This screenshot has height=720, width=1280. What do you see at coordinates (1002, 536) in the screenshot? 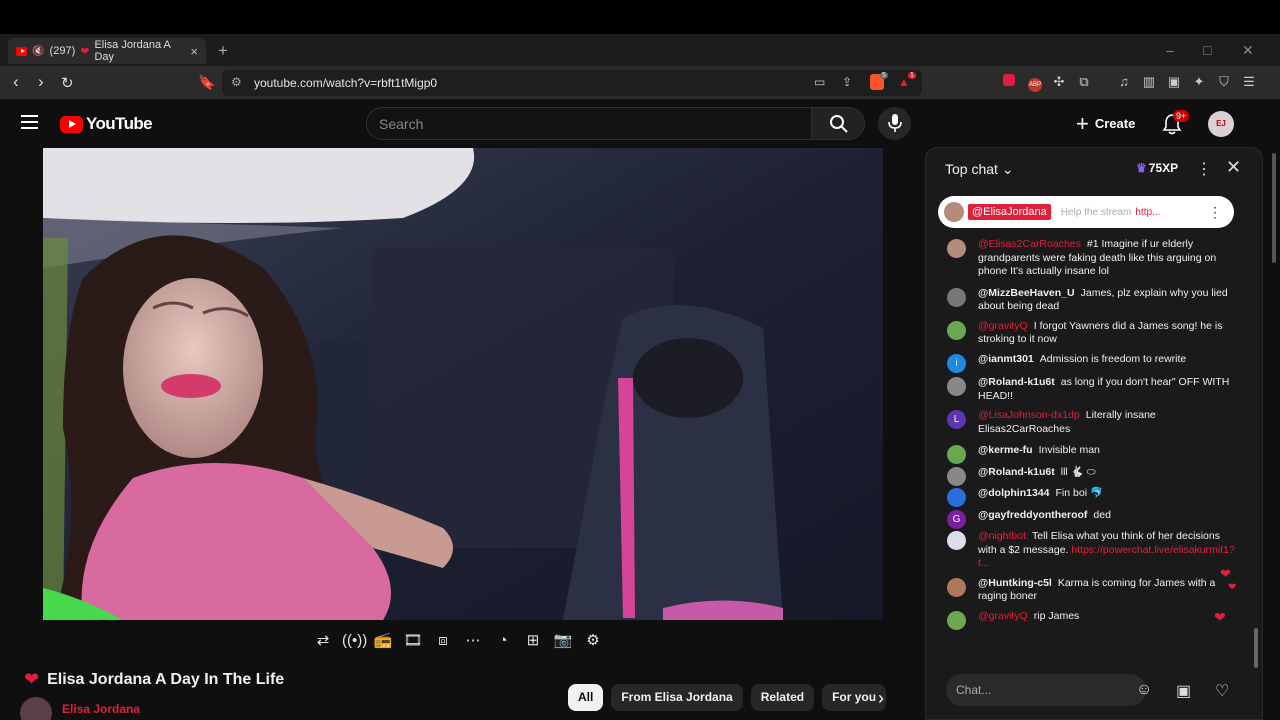
I see `chat-author-name: @nightbot` at bounding box center [1002, 536].